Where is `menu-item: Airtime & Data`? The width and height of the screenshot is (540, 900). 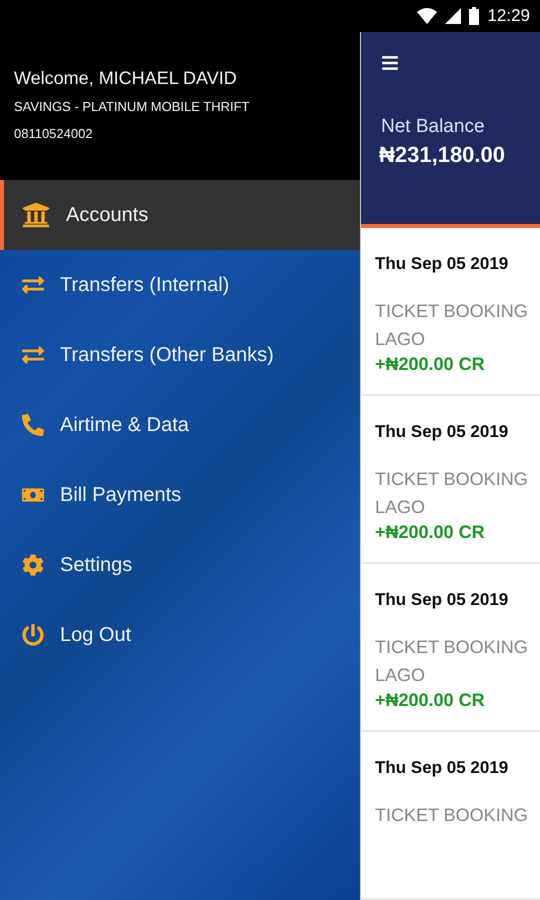 menu-item: Airtime & Data is located at coordinates (180, 425).